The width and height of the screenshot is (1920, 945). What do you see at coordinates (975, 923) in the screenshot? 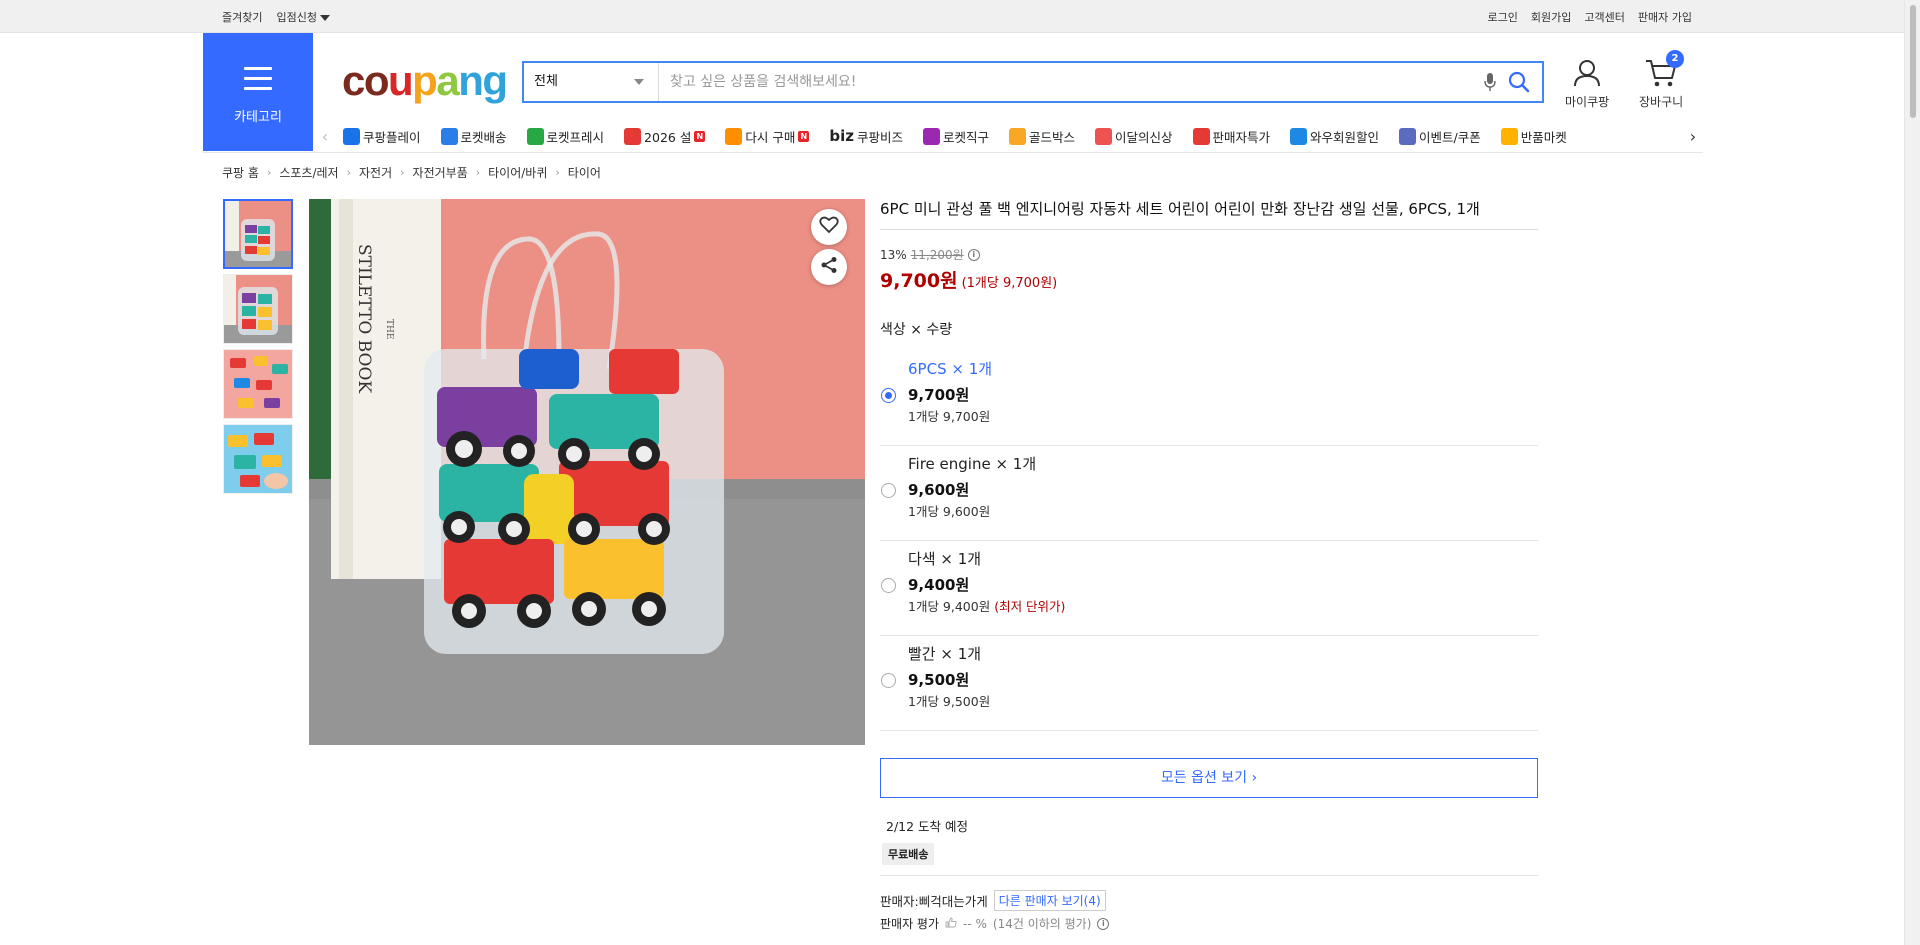
I see `seller-rating-value: -- %` at bounding box center [975, 923].